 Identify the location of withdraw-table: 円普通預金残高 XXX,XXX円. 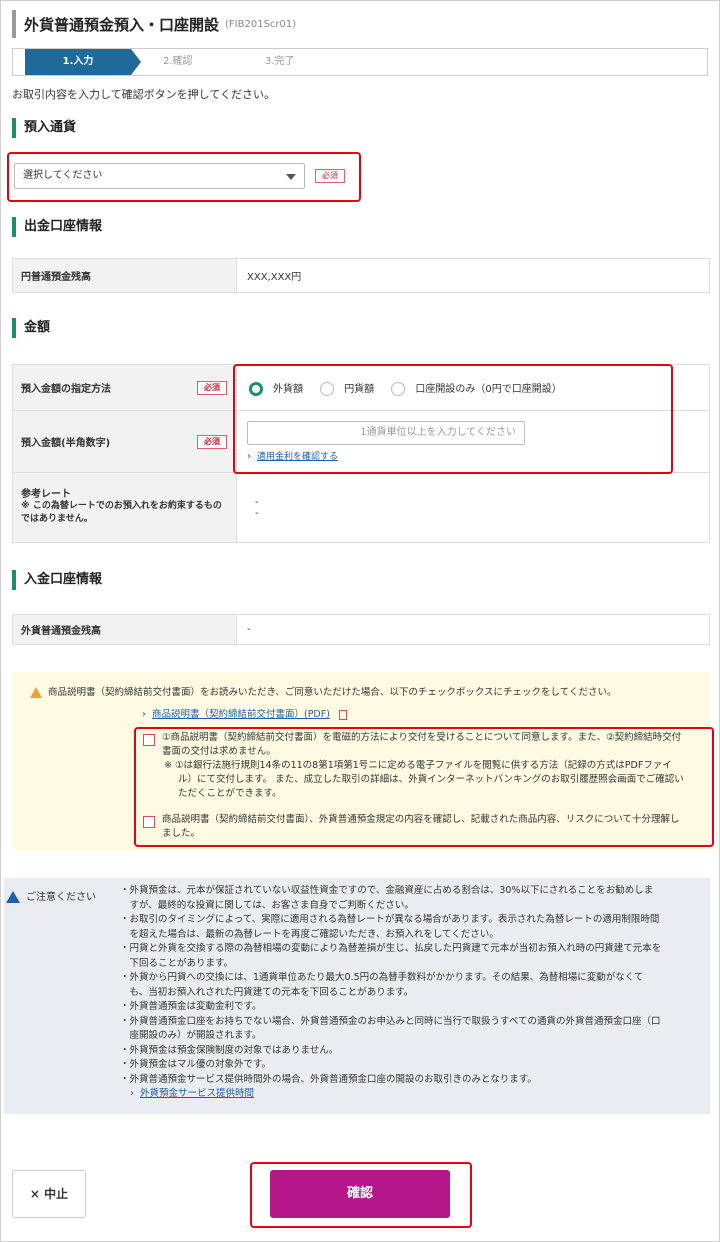
(361, 275).